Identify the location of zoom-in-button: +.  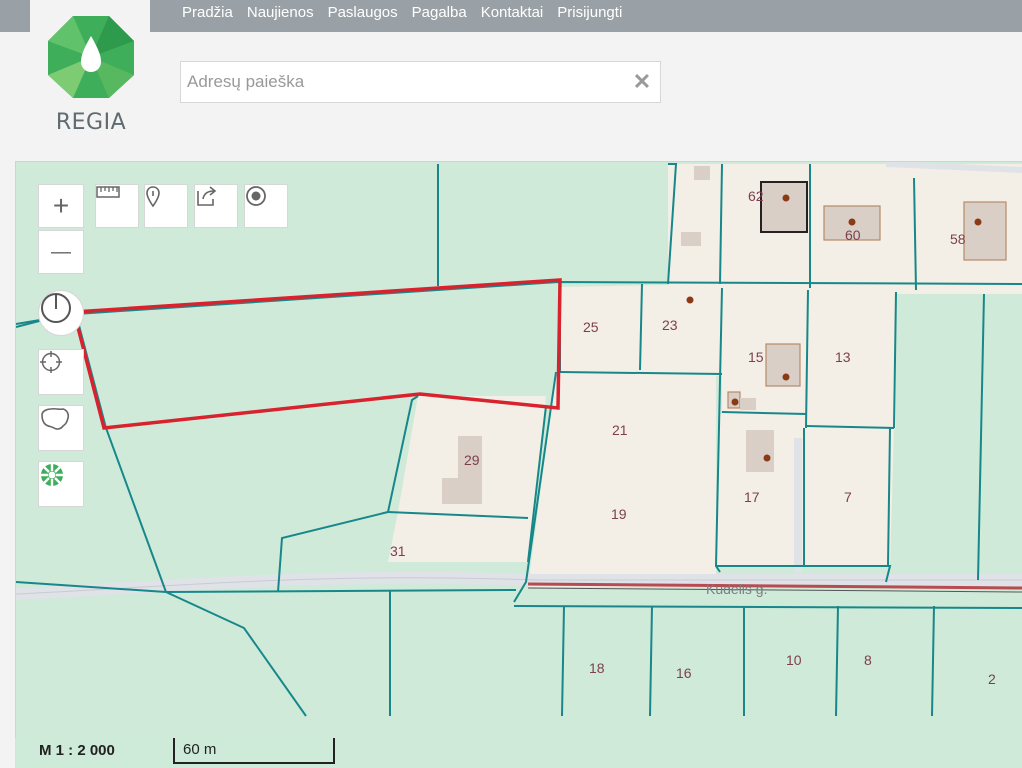
(61, 206).